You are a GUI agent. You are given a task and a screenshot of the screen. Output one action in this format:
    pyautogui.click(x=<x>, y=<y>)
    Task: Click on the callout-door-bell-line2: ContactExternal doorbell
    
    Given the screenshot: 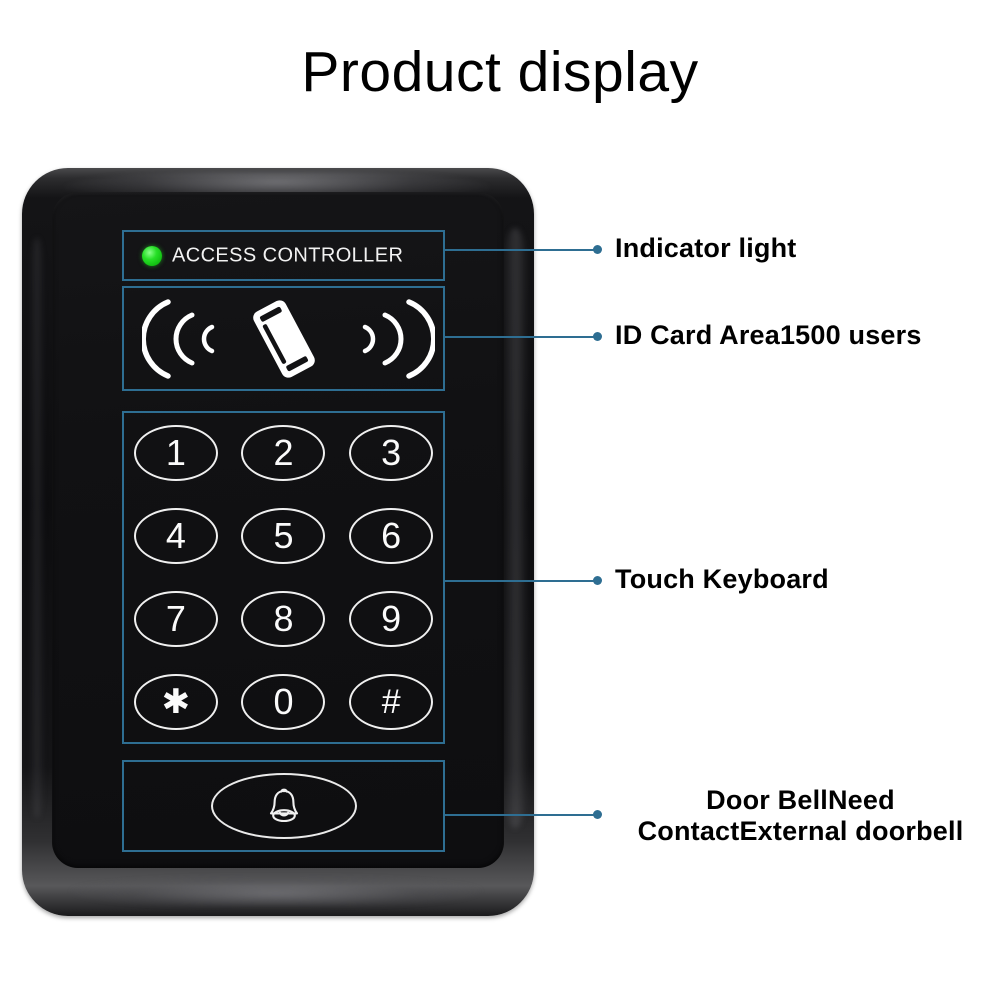 What is the action you would take?
    pyautogui.click(x=800, y=830)
    